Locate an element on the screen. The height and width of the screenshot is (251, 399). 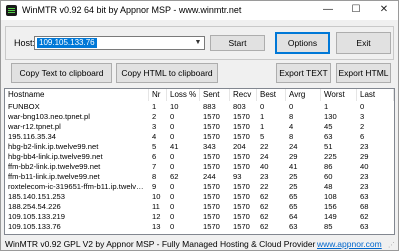
cell-avrg: 0 is located at coordinates (291, 106).